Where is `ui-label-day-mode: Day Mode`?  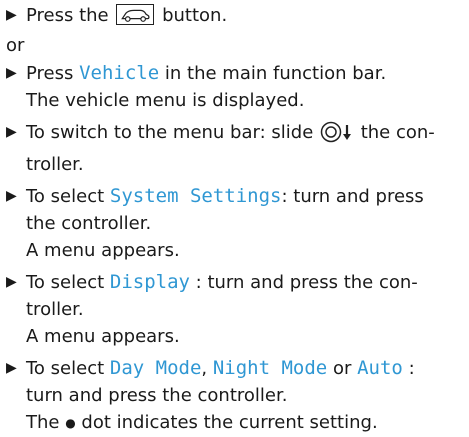
ui-label-day-mode: Day Mode is located at coordinates (155, 368).